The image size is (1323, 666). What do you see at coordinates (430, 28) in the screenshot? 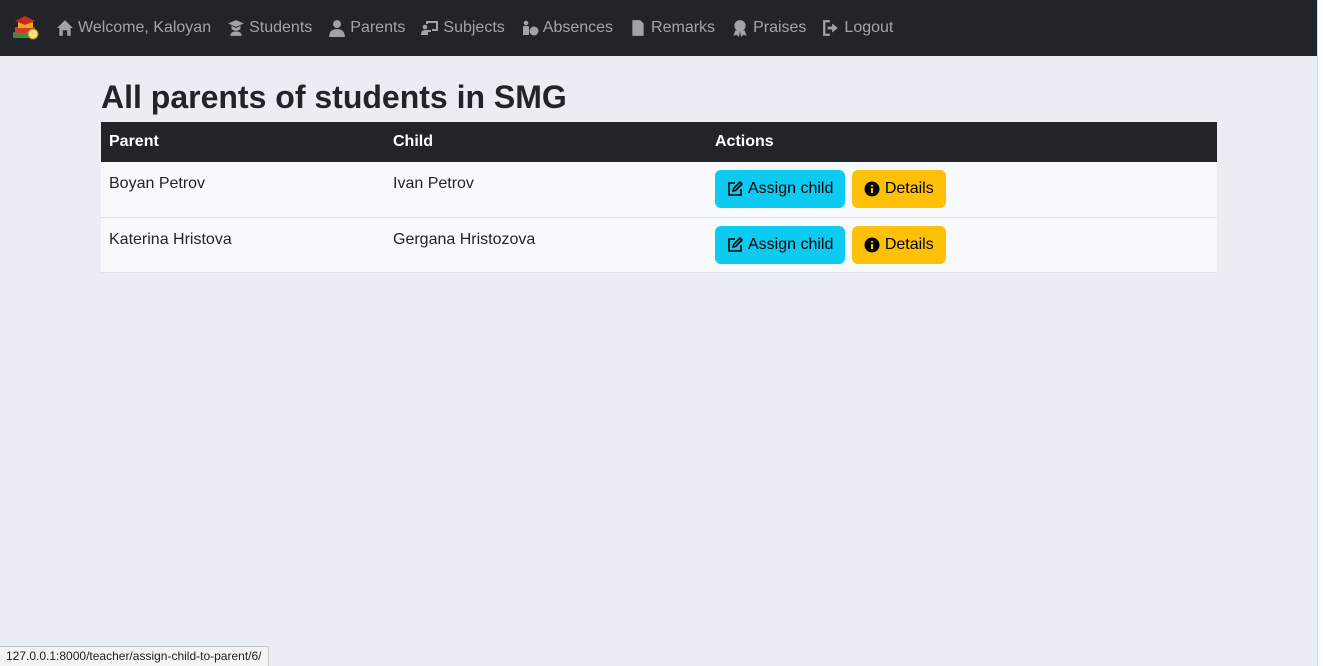
I see `chalkboard-teacher-icon` at bounding box center [430, 28].